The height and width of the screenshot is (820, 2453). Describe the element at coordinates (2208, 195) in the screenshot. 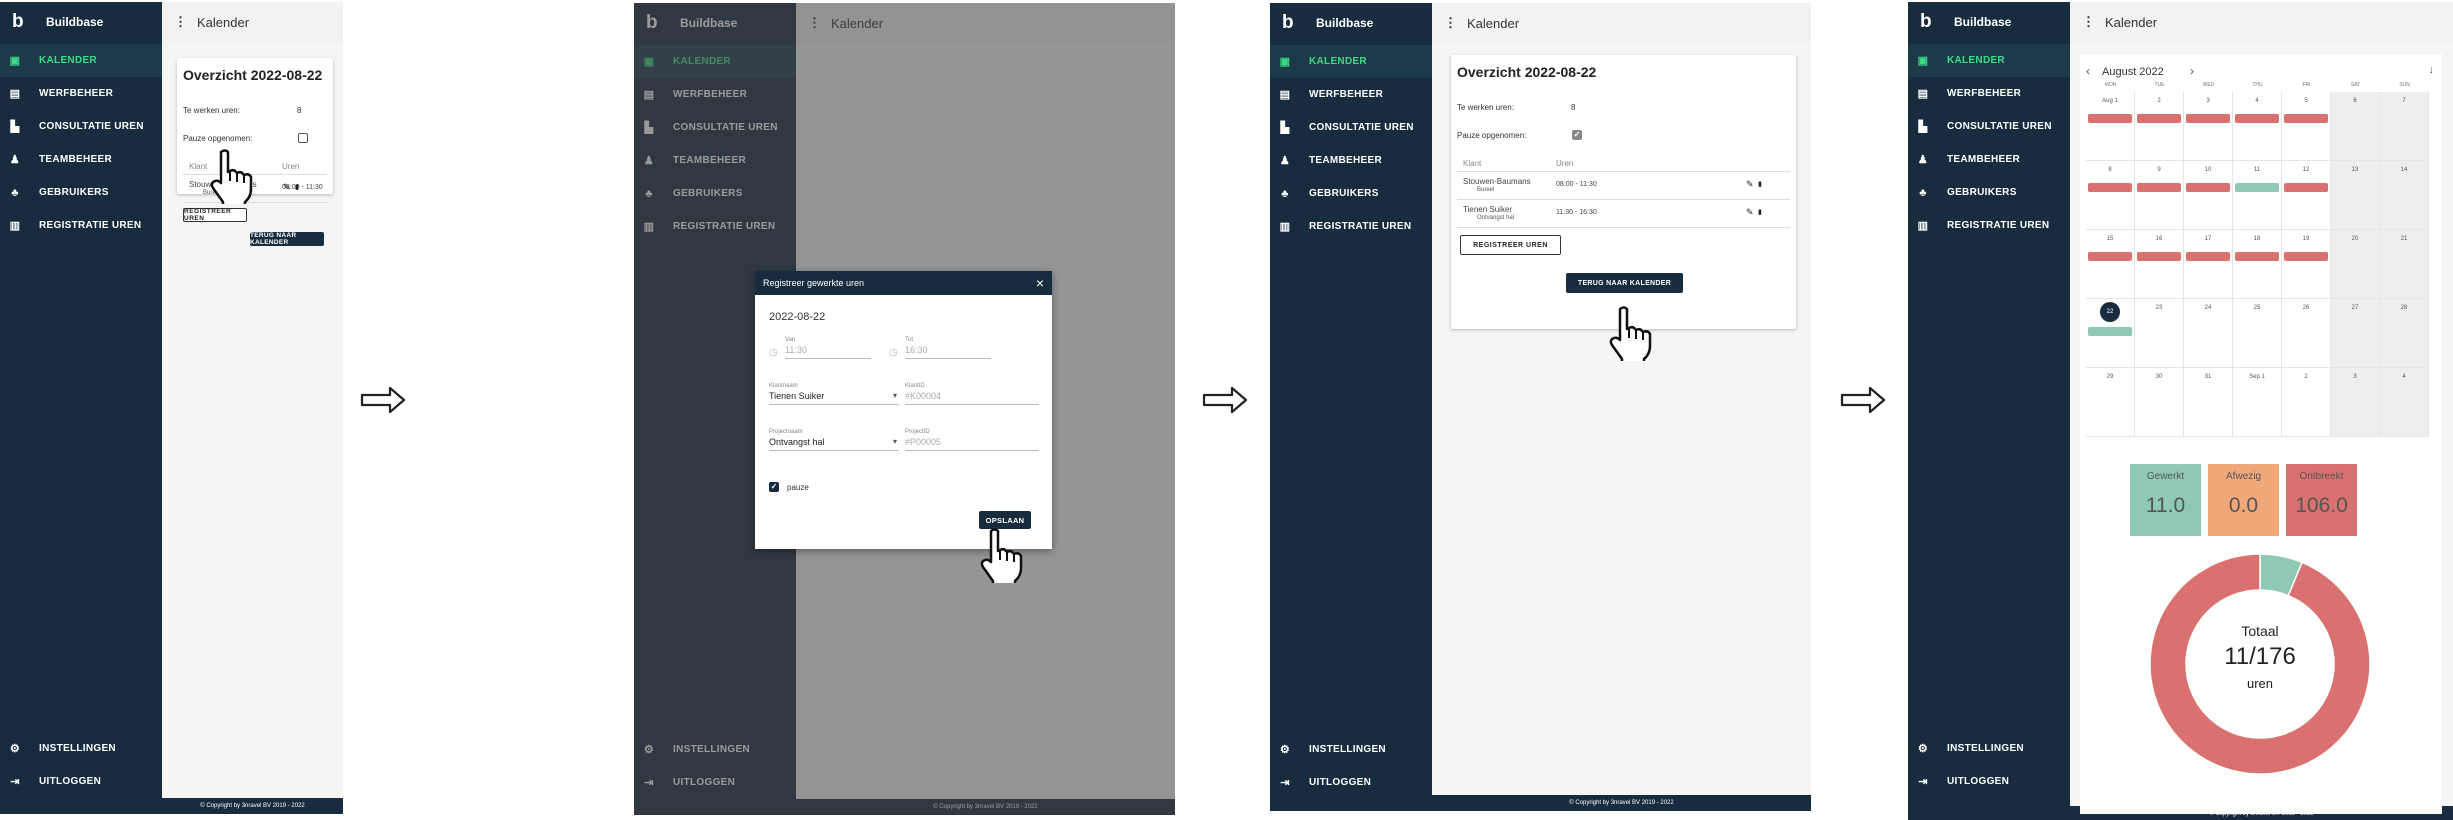

I see `calendar-day: 10` at that location.